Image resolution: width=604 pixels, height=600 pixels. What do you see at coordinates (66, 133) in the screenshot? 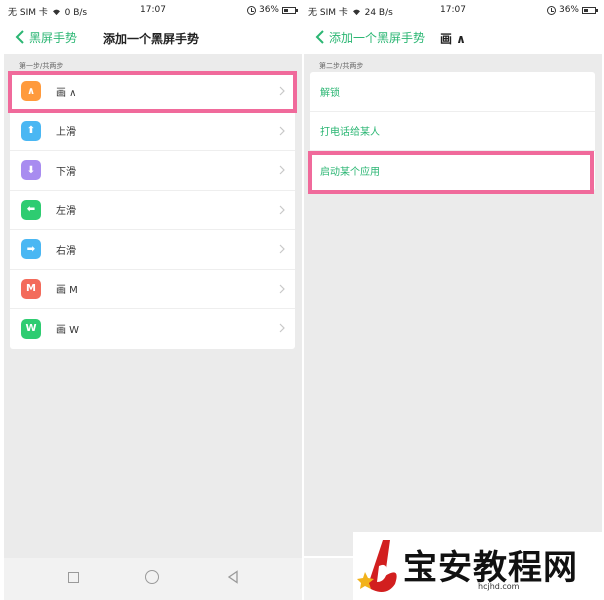
I see `gesture-label: 上滑` at bounding box center [66, 133].